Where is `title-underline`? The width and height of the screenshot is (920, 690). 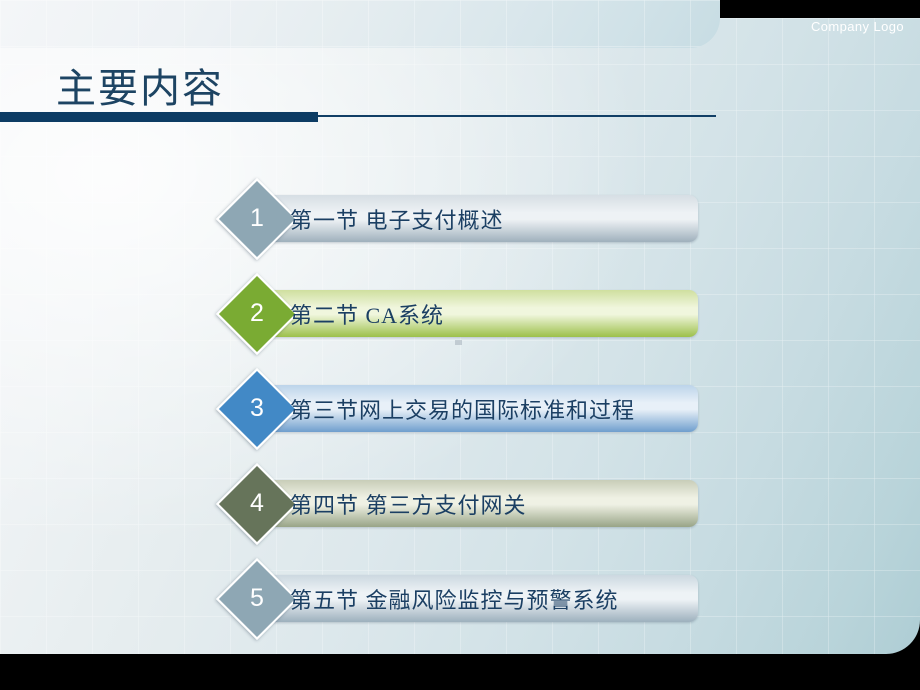 title-underline is located at coordinates (358, 117).